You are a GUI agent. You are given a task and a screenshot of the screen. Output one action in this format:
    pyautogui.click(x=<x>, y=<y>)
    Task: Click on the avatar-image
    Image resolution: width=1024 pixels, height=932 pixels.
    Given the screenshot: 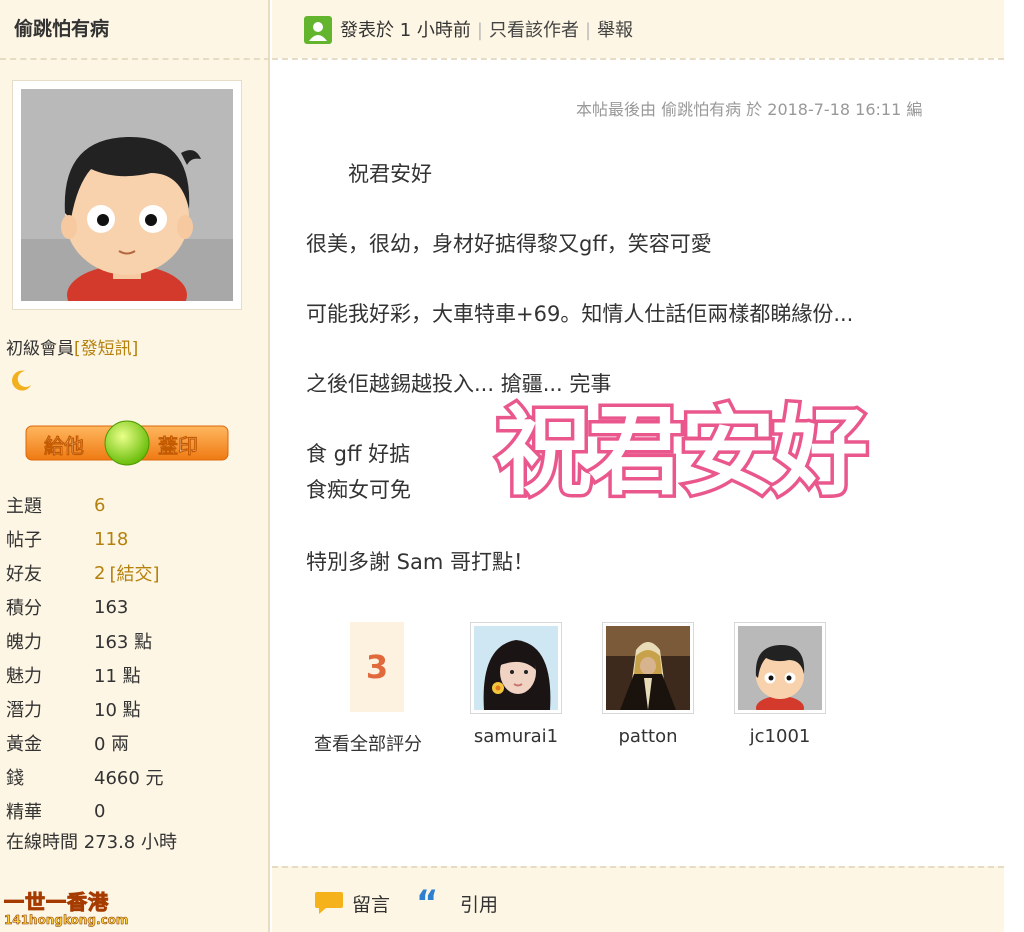 What is the action you would take?
    pyautogui.click(x=127, y=195)
    